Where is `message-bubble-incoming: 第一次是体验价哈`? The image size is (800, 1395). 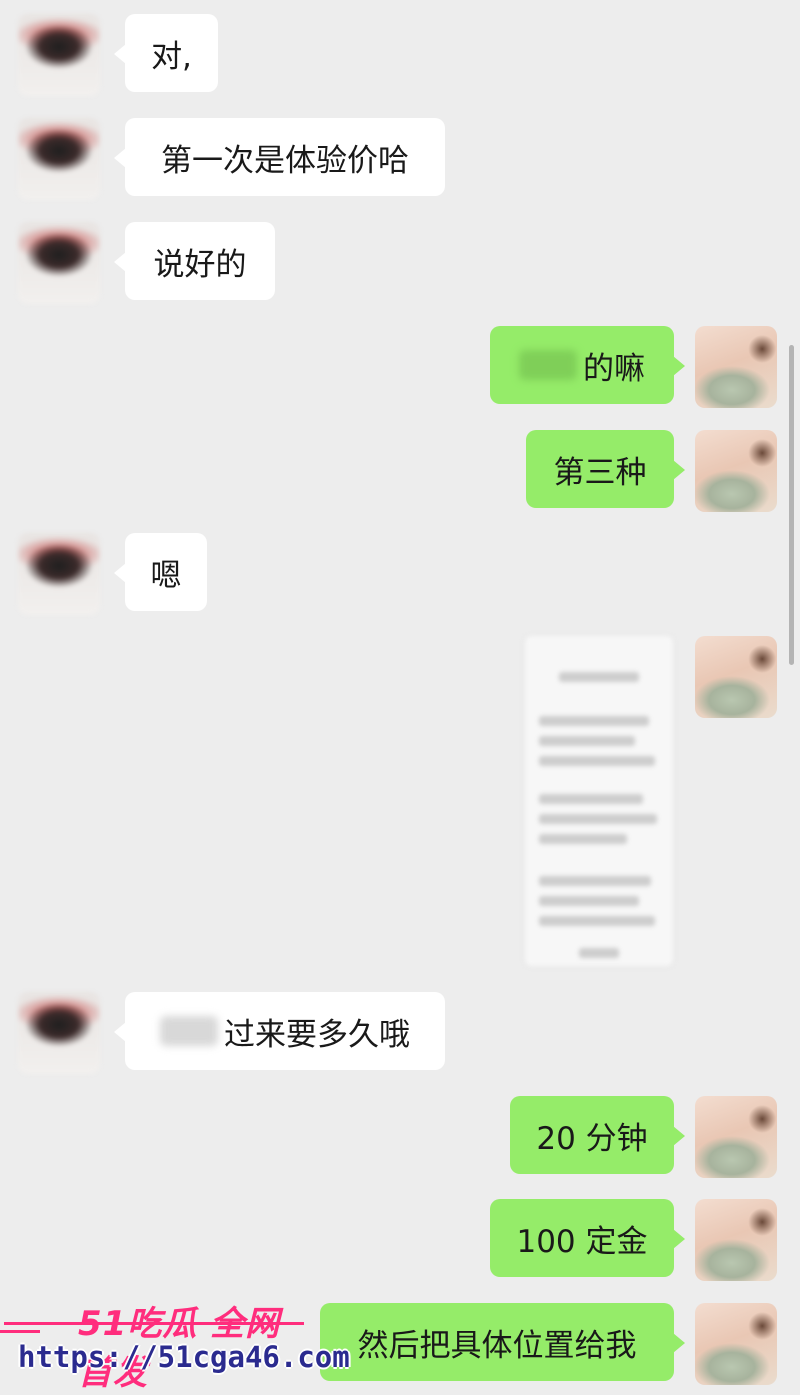
message-bubble-incoming: 第一次是体验价哈 is located at coordinates (279, 157).